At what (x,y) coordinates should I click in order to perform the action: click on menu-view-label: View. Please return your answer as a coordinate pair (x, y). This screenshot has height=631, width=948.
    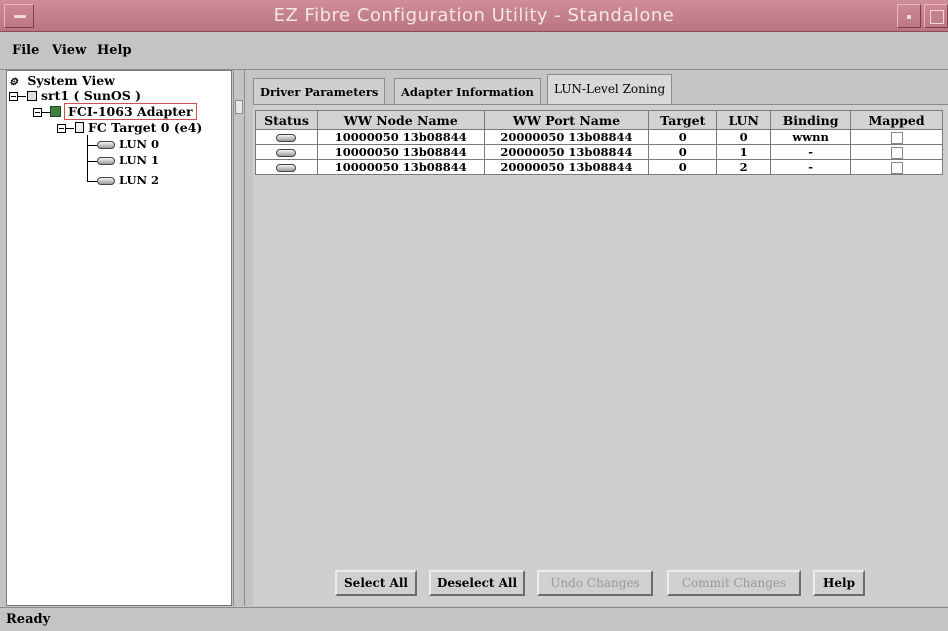
    Looking at the image, I should click on (69, 50).